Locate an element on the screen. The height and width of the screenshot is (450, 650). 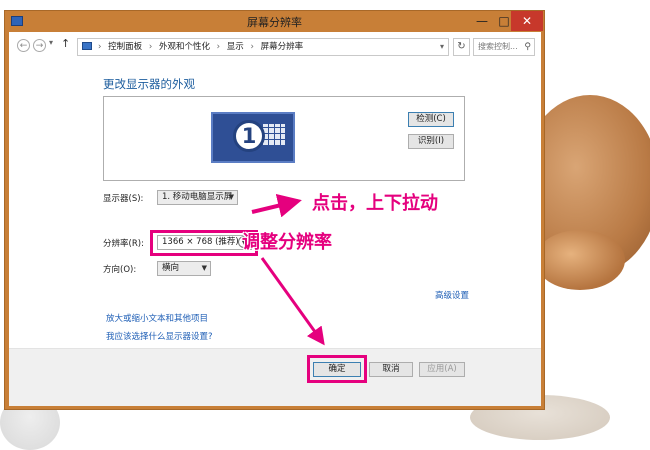
annotation-adjust-hint: 调整分辨率 is located at coordinates (287, 242).